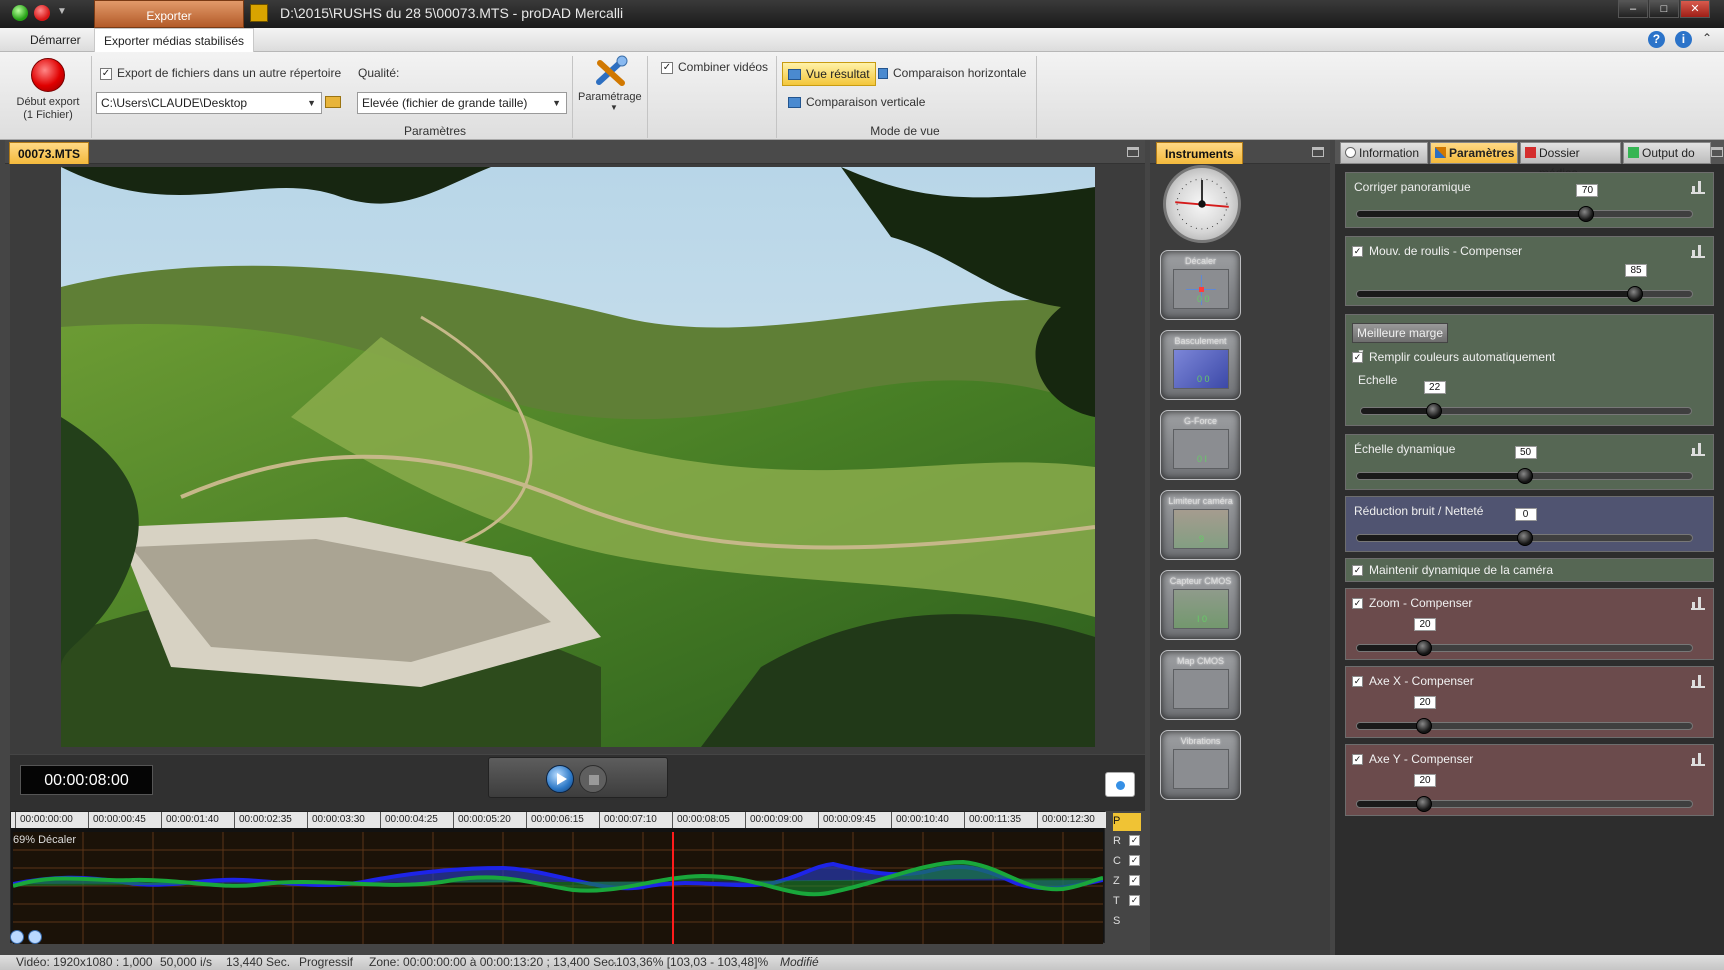 The image size is (1724, 970). I want to click on zoom-out-icon, so click(35, 937).